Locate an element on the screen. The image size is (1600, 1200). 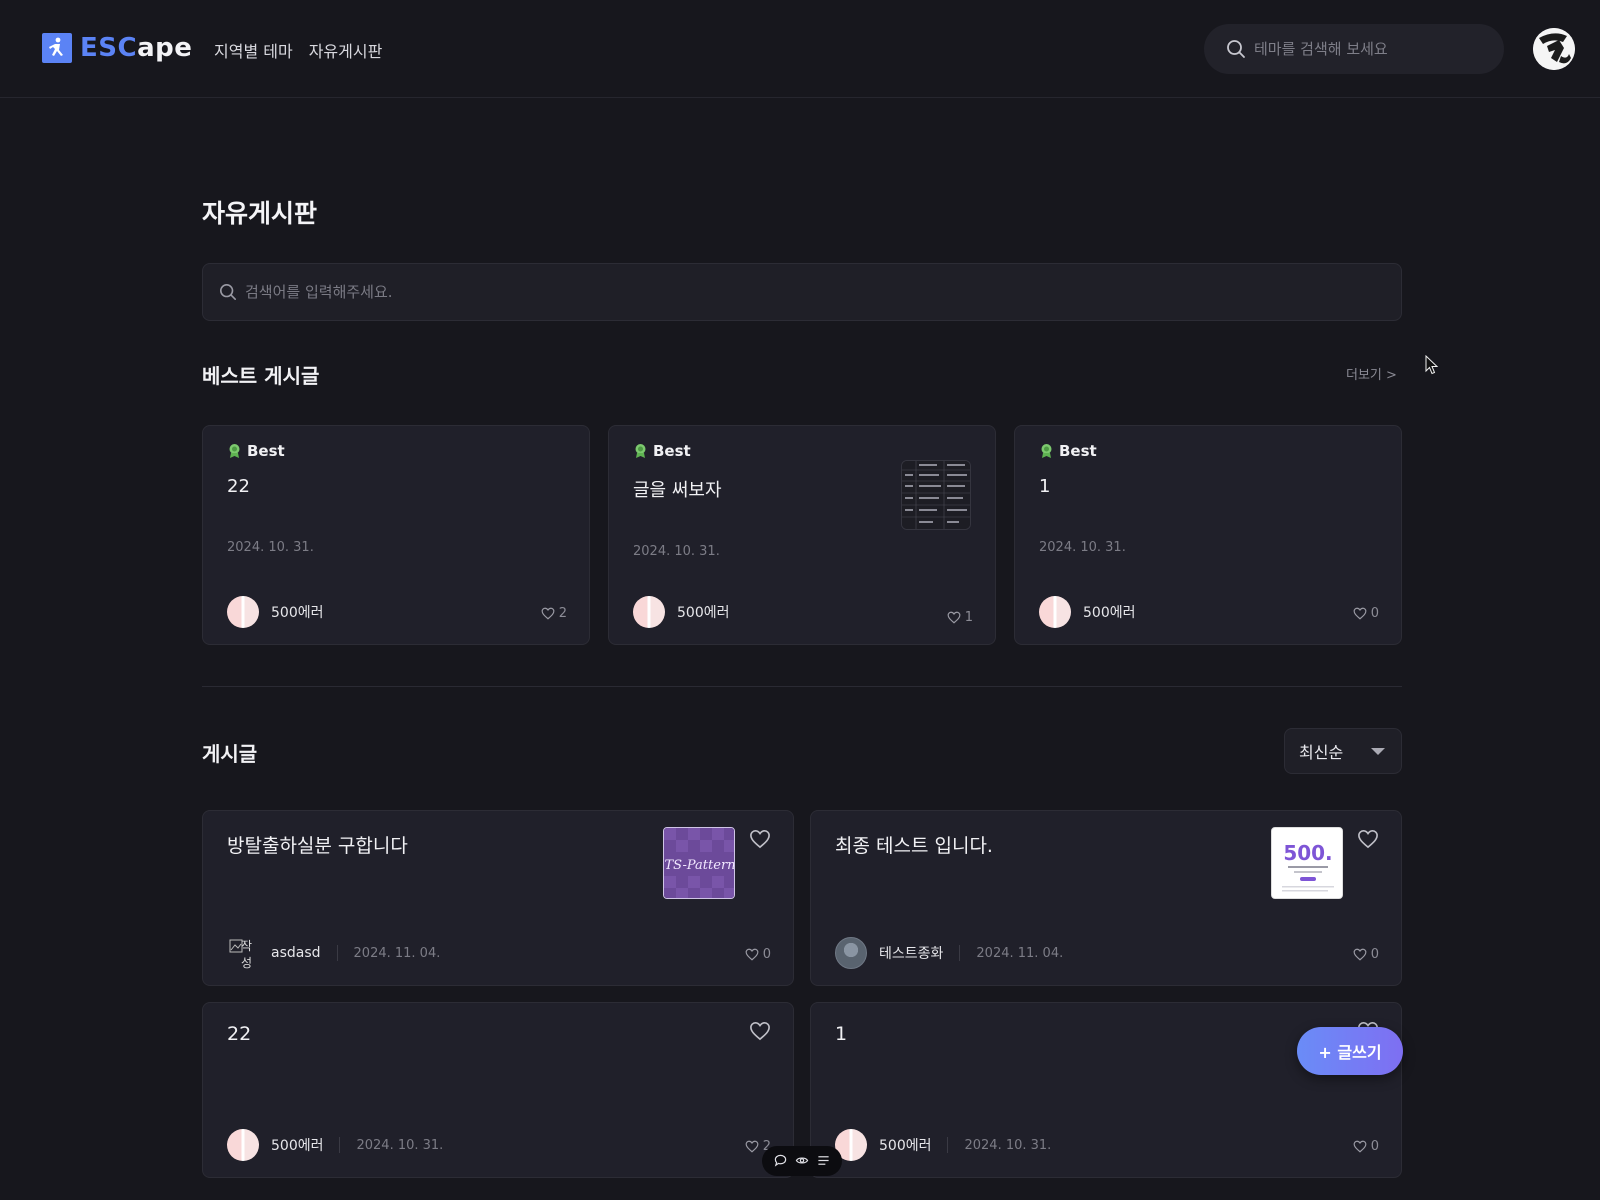
author-name: asdasd is located at coordinates (296, 953).